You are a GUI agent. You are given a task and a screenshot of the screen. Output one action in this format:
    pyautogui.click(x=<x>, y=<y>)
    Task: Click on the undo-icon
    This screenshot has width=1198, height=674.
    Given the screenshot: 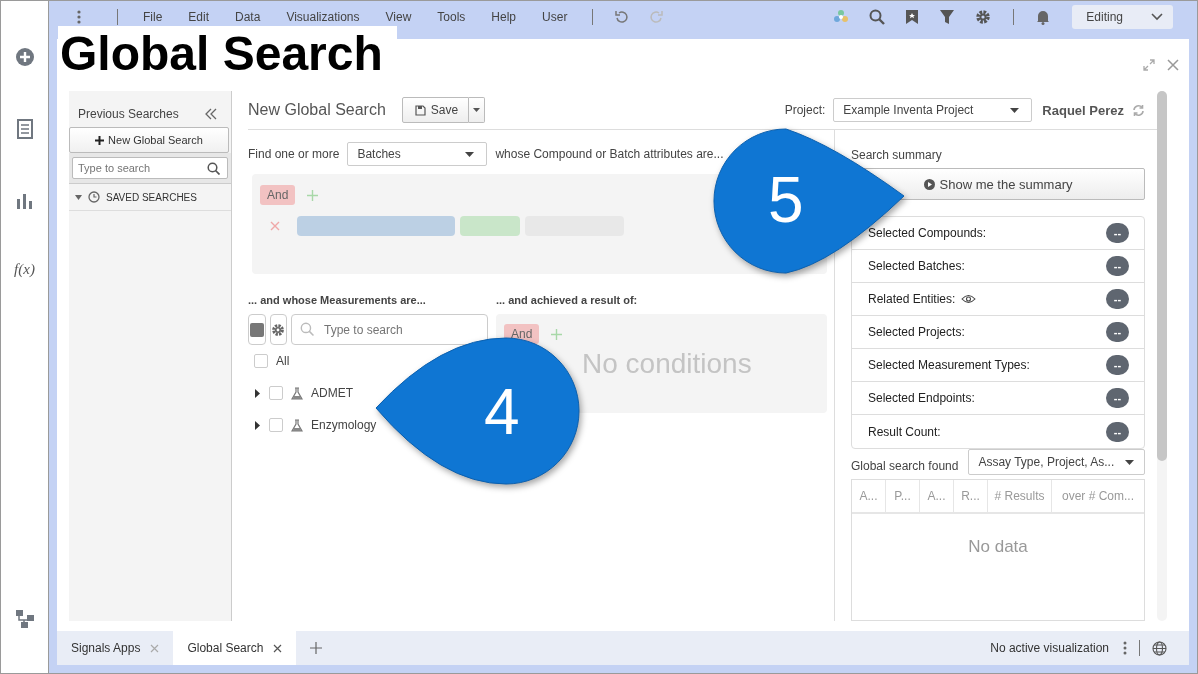 What is the action you would take?
    pyautogui.click(x=622, y=17)
    